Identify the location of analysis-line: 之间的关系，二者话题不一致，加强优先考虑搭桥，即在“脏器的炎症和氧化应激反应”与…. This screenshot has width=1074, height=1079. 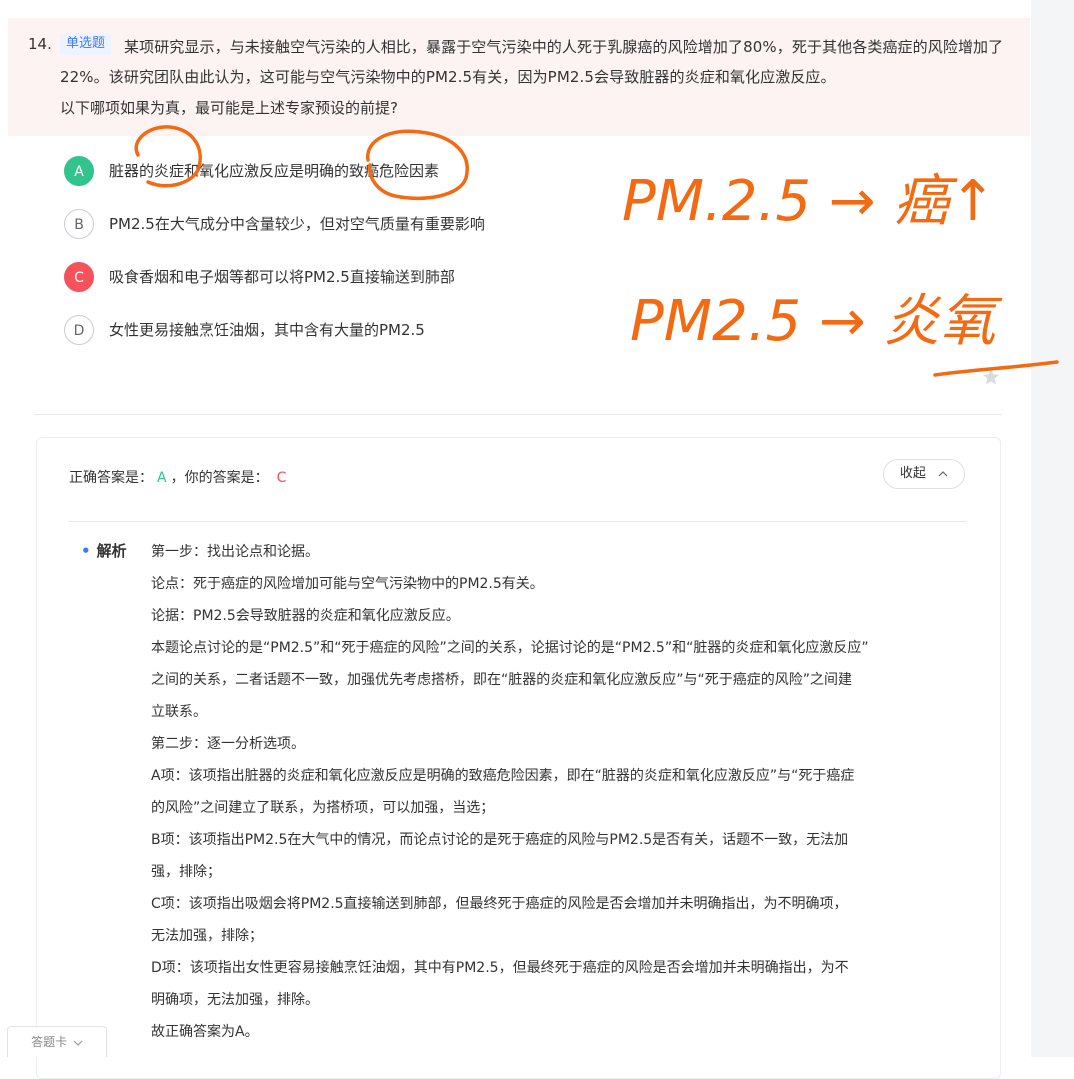
(502, 680).